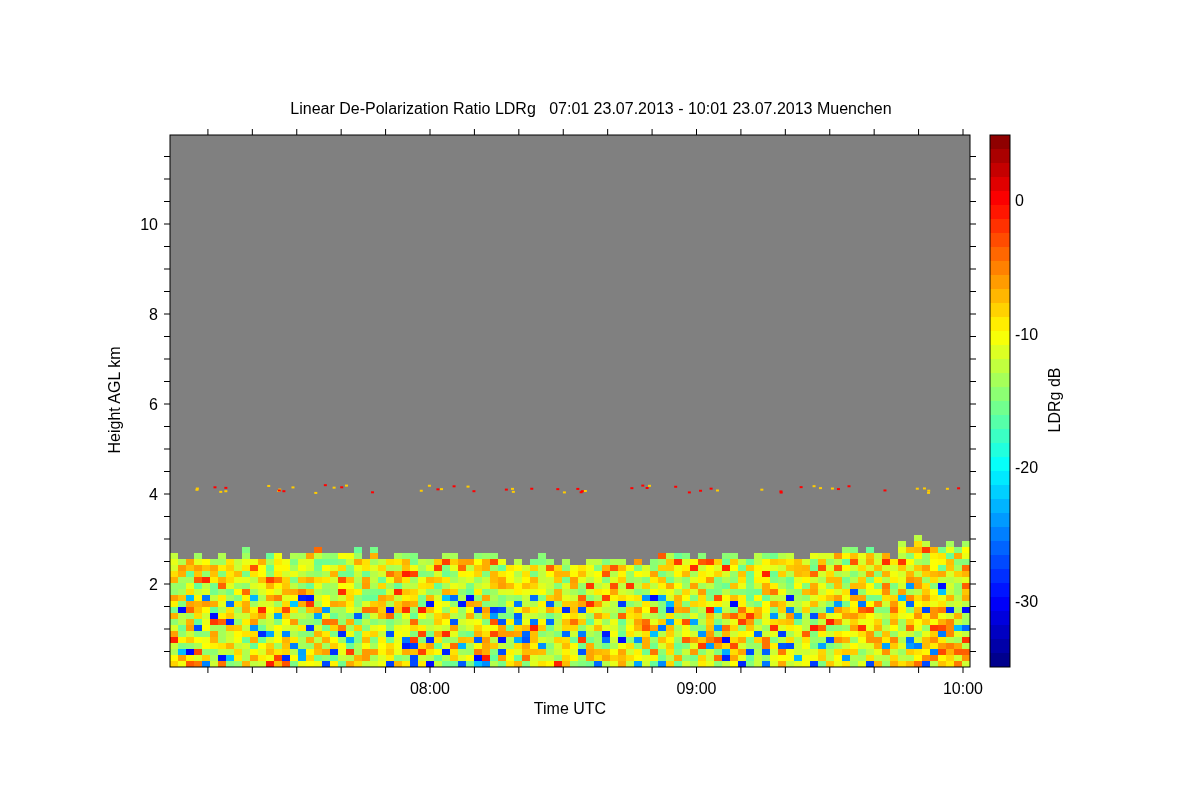  Describe the element at coordinates (153, 314) in the screenshot. I see `axis-tick-label: 8` at that location.